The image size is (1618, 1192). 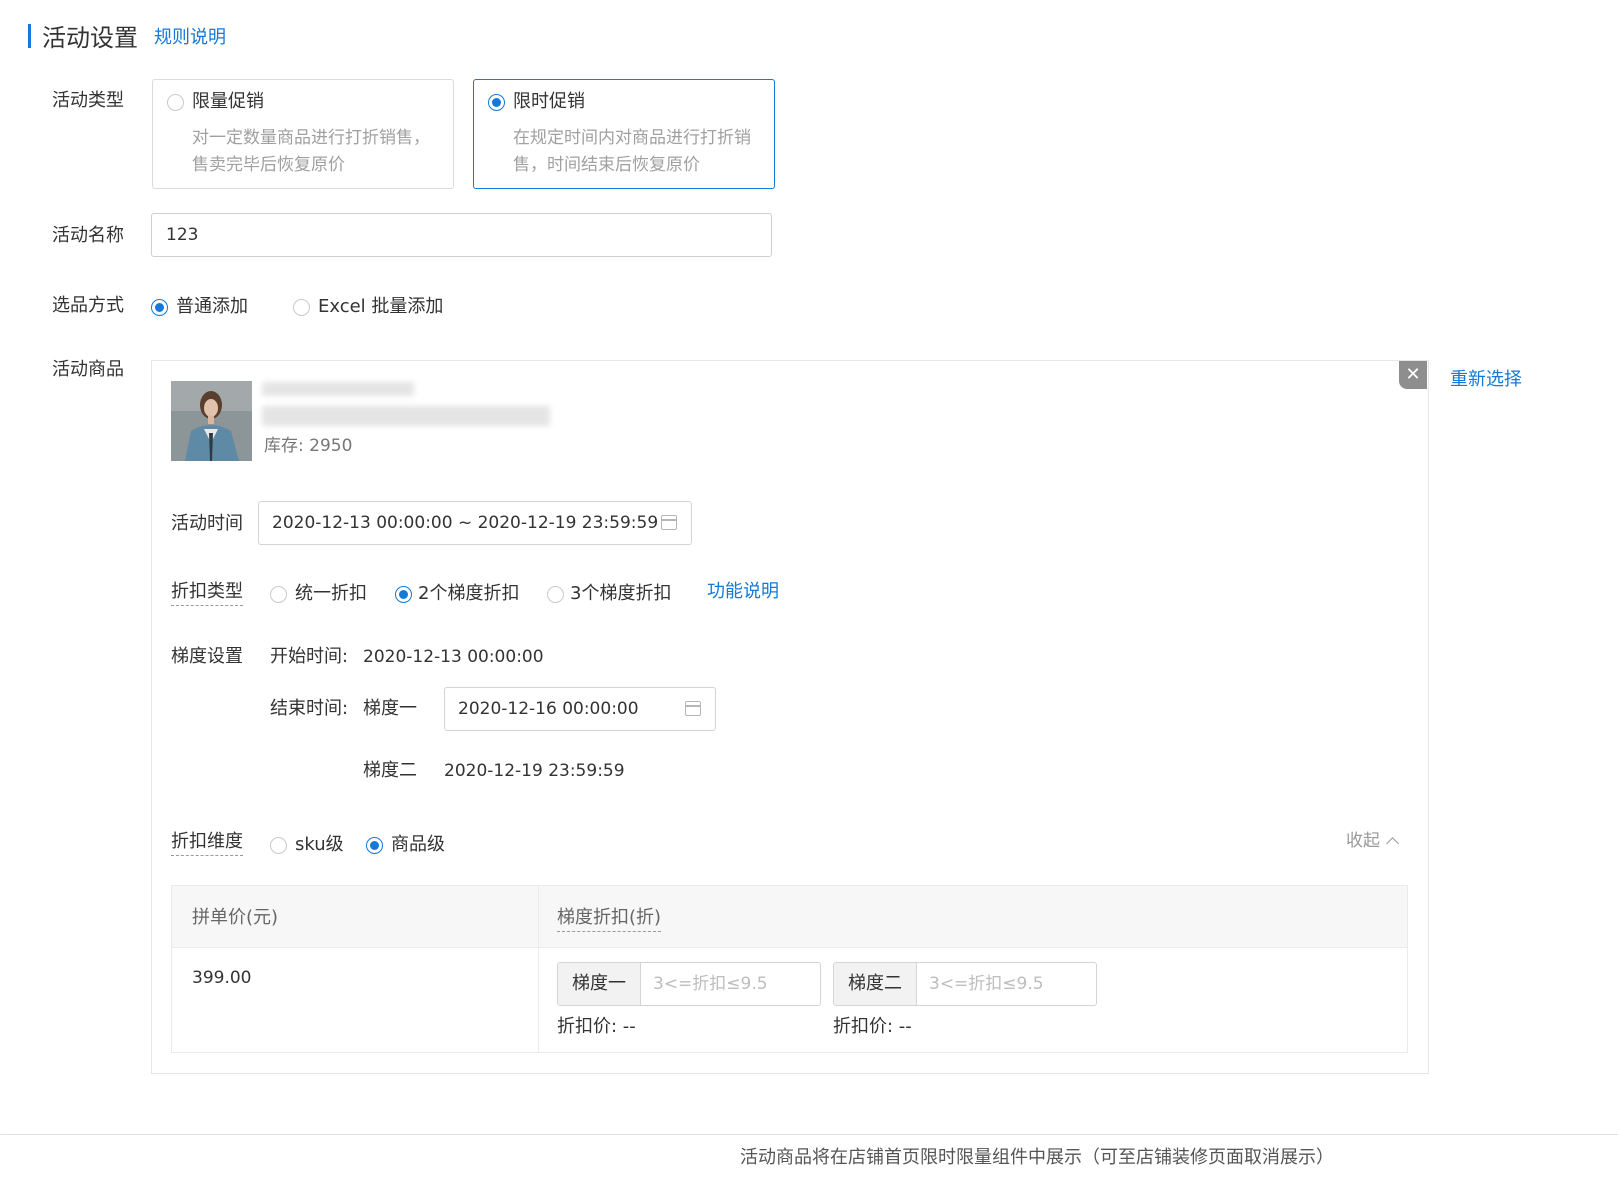 I want to click on product-stock: 库存: 2950, so click(x=308, y=446).